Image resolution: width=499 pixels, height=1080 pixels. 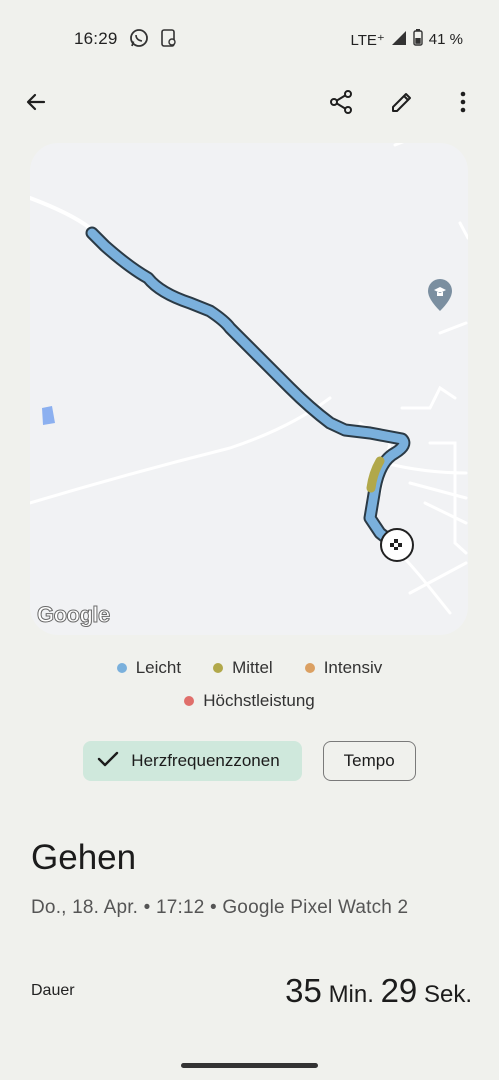 I want to click on legend-label-leicht: Leicht, so click(x=158, y=667).